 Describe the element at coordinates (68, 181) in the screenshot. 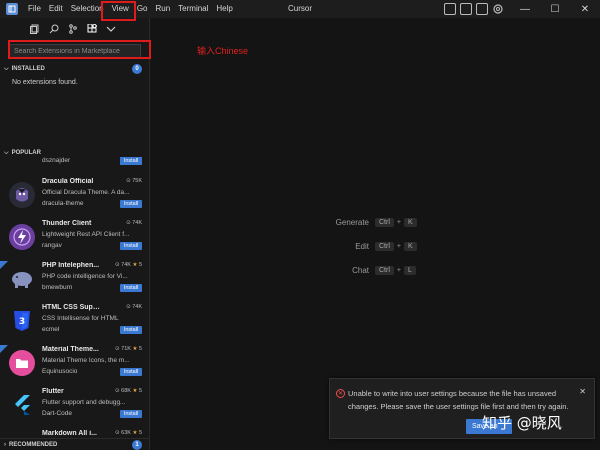

I see `extension-name: Dracula Official` at that location.